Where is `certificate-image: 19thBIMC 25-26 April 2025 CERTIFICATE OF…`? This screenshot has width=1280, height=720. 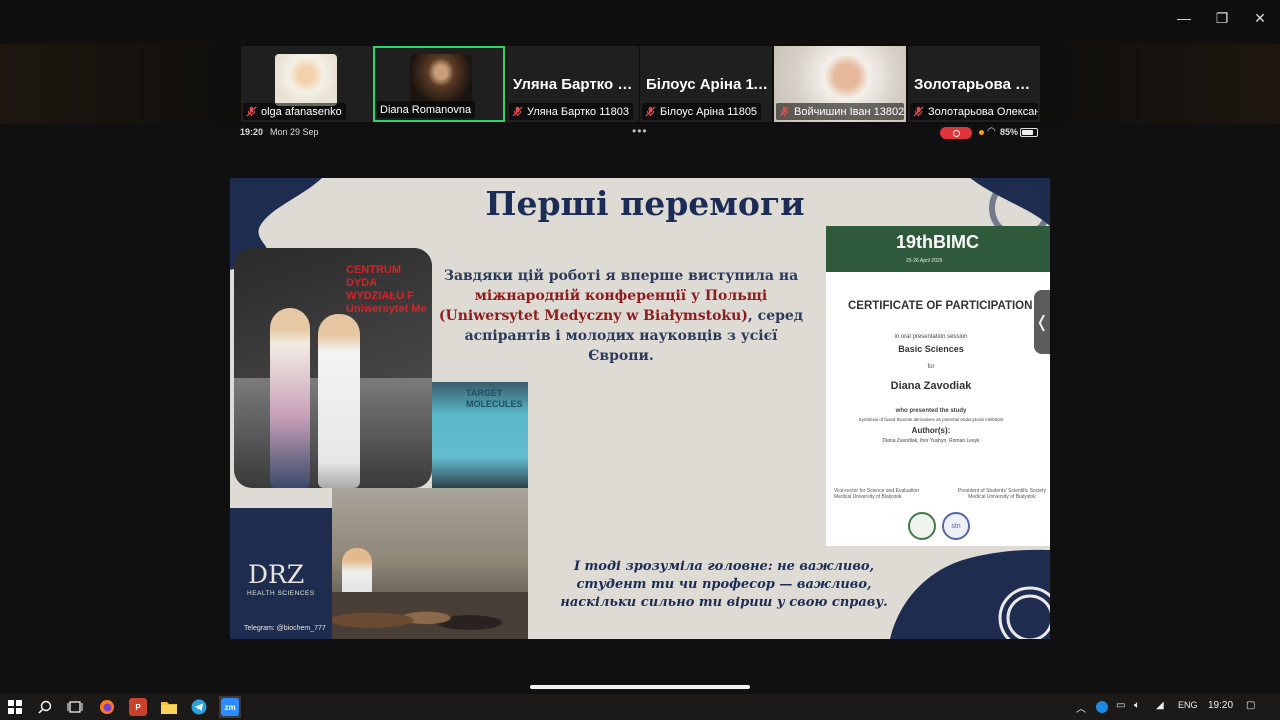
certificate-image: 19thBIMC 25-26 April 2025 CERTIFICATE OF… is located at coordinates (938, 386).